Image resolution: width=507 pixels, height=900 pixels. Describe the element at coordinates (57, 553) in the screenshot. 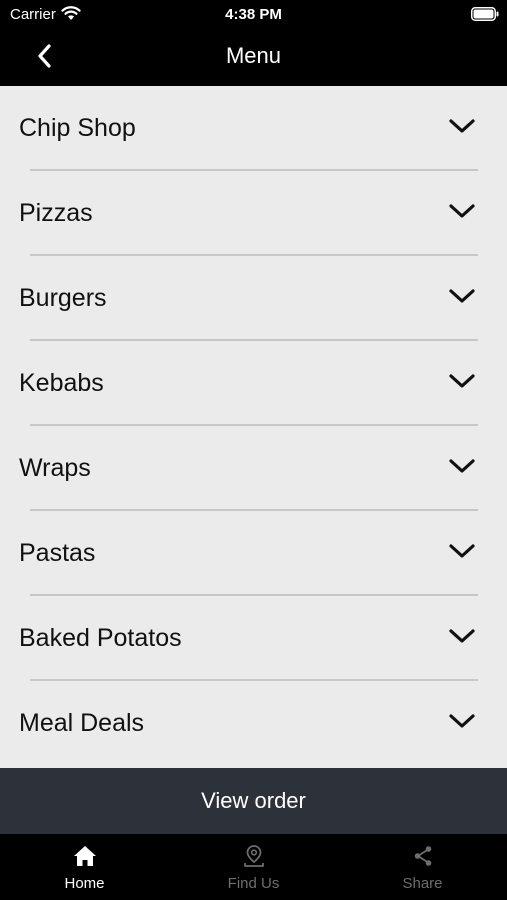

I see `menu-category-label: Pastas` at that location.